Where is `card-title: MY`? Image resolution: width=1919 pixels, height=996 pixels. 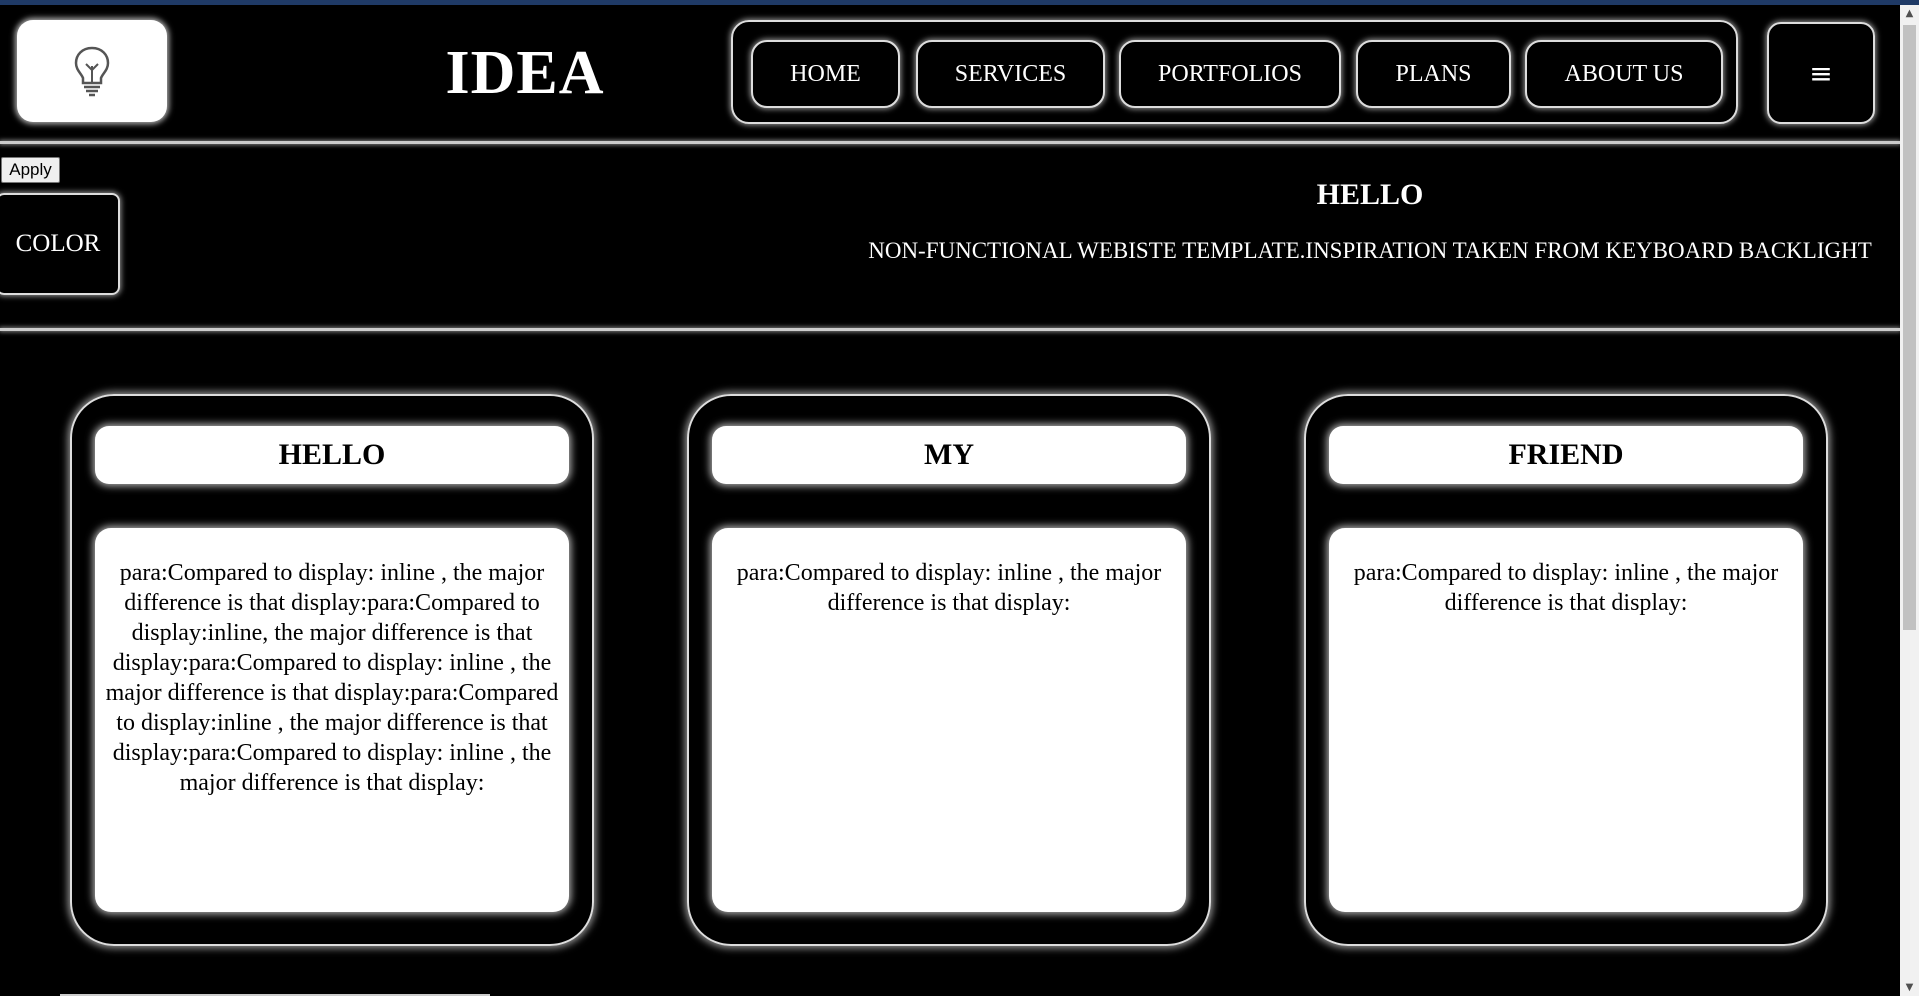
card-title: MY is located at coordinates (949, 455).